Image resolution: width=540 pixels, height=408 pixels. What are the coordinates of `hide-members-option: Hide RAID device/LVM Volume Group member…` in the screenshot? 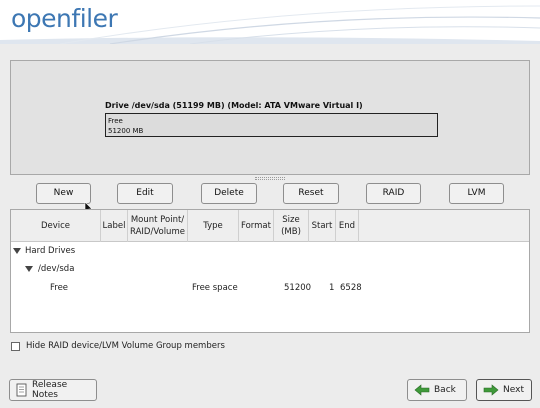 It's located at (118, 346).